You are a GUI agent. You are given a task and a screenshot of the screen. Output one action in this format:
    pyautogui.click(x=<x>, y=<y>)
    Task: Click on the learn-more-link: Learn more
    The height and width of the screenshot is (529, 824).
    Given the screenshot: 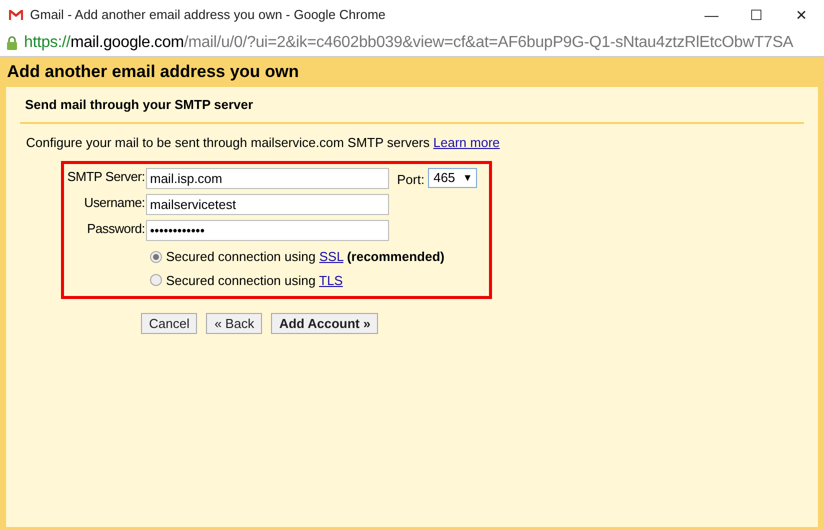 What is the action you would take?
    pyautogui.click(x=466, y=142)
    